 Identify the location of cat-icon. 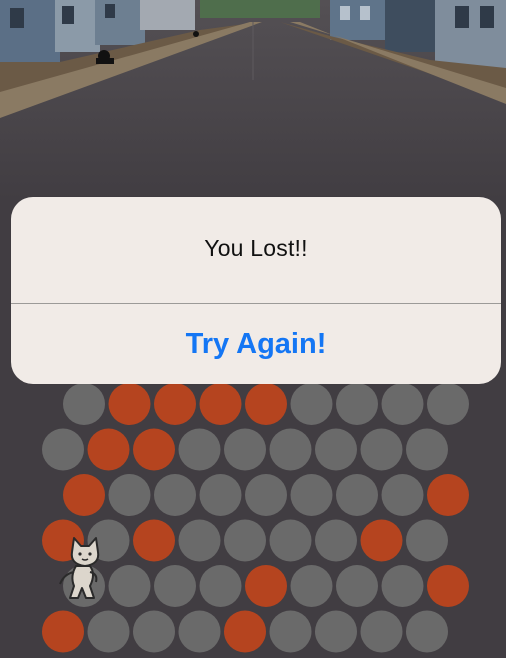
(79, 568).